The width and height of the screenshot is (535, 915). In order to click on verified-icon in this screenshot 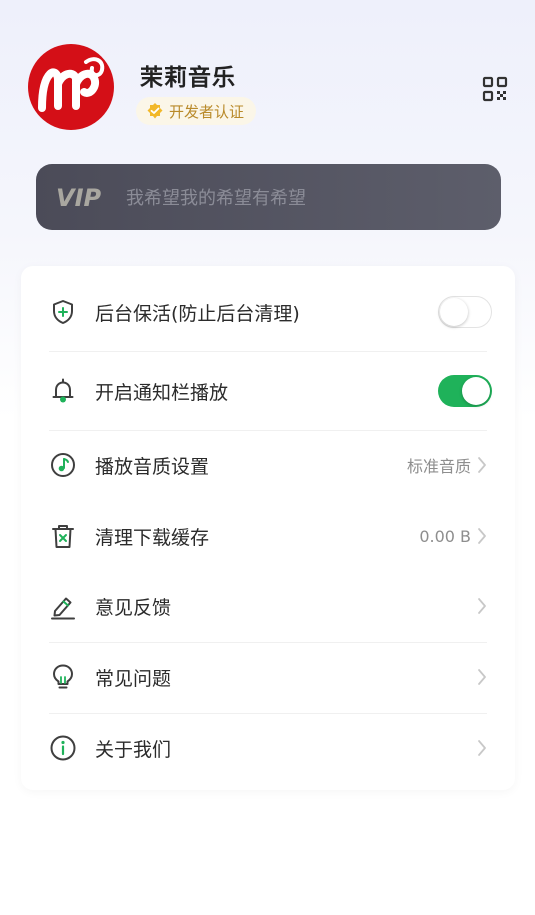, I will do `click(155, 111)`.